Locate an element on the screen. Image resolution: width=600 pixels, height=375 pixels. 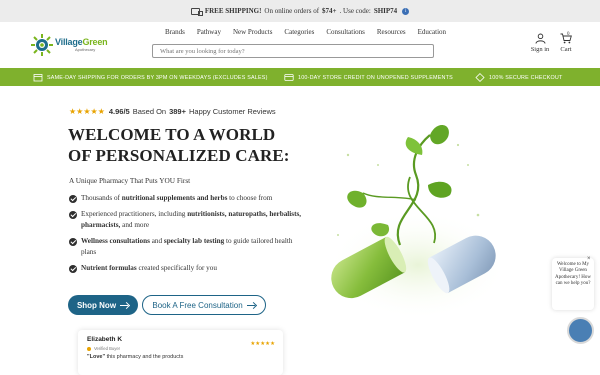
book-consultation-button: Book A Free Consultation is located at coordinates (204, 305).